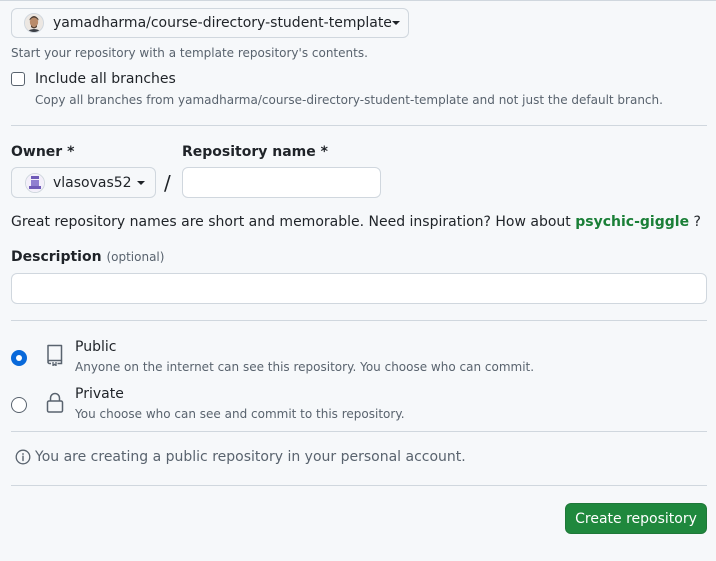 This screenshot has width=716, height=561. What do you see at coordinates (35, 182) in the screenshot?
I see `owner-avatar` at bounding box center [35, 182].